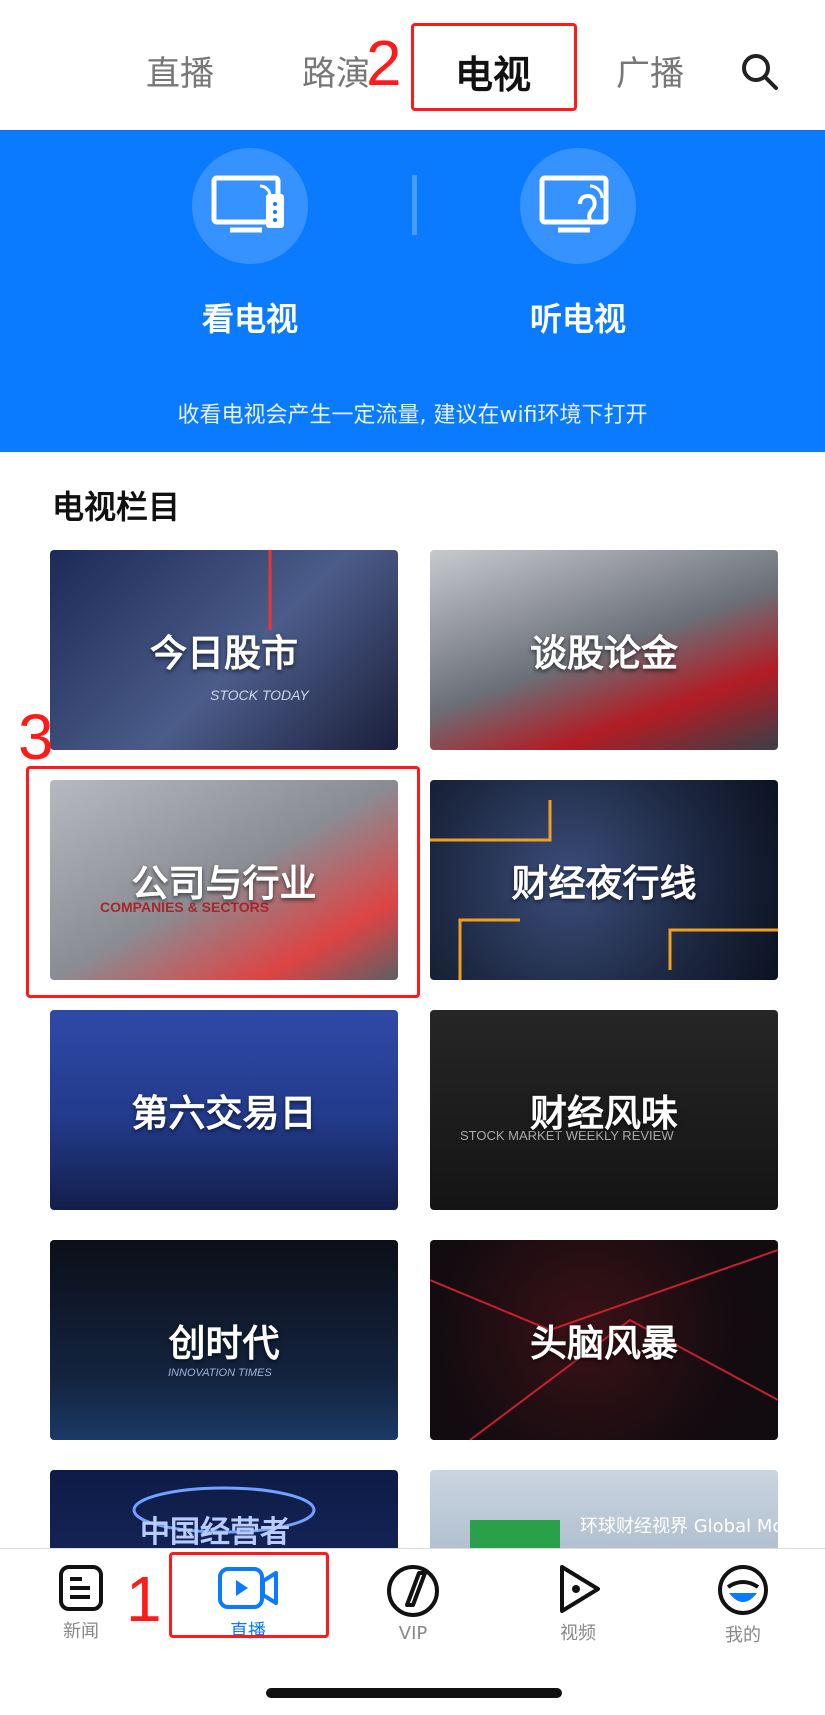  I want to click on program-title: 第六交易日, so click(224, 1113).